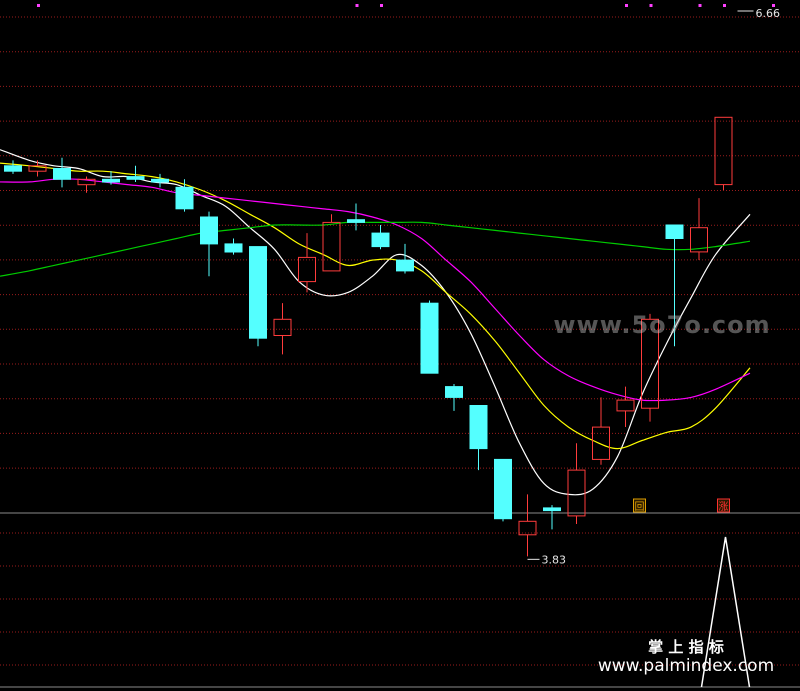 This screenshot has height=691, width=800. Describe the element at coordinates (686, 647) in the screenshot. I see `watermark-cn-name: 掌 上 指 标` at that location.